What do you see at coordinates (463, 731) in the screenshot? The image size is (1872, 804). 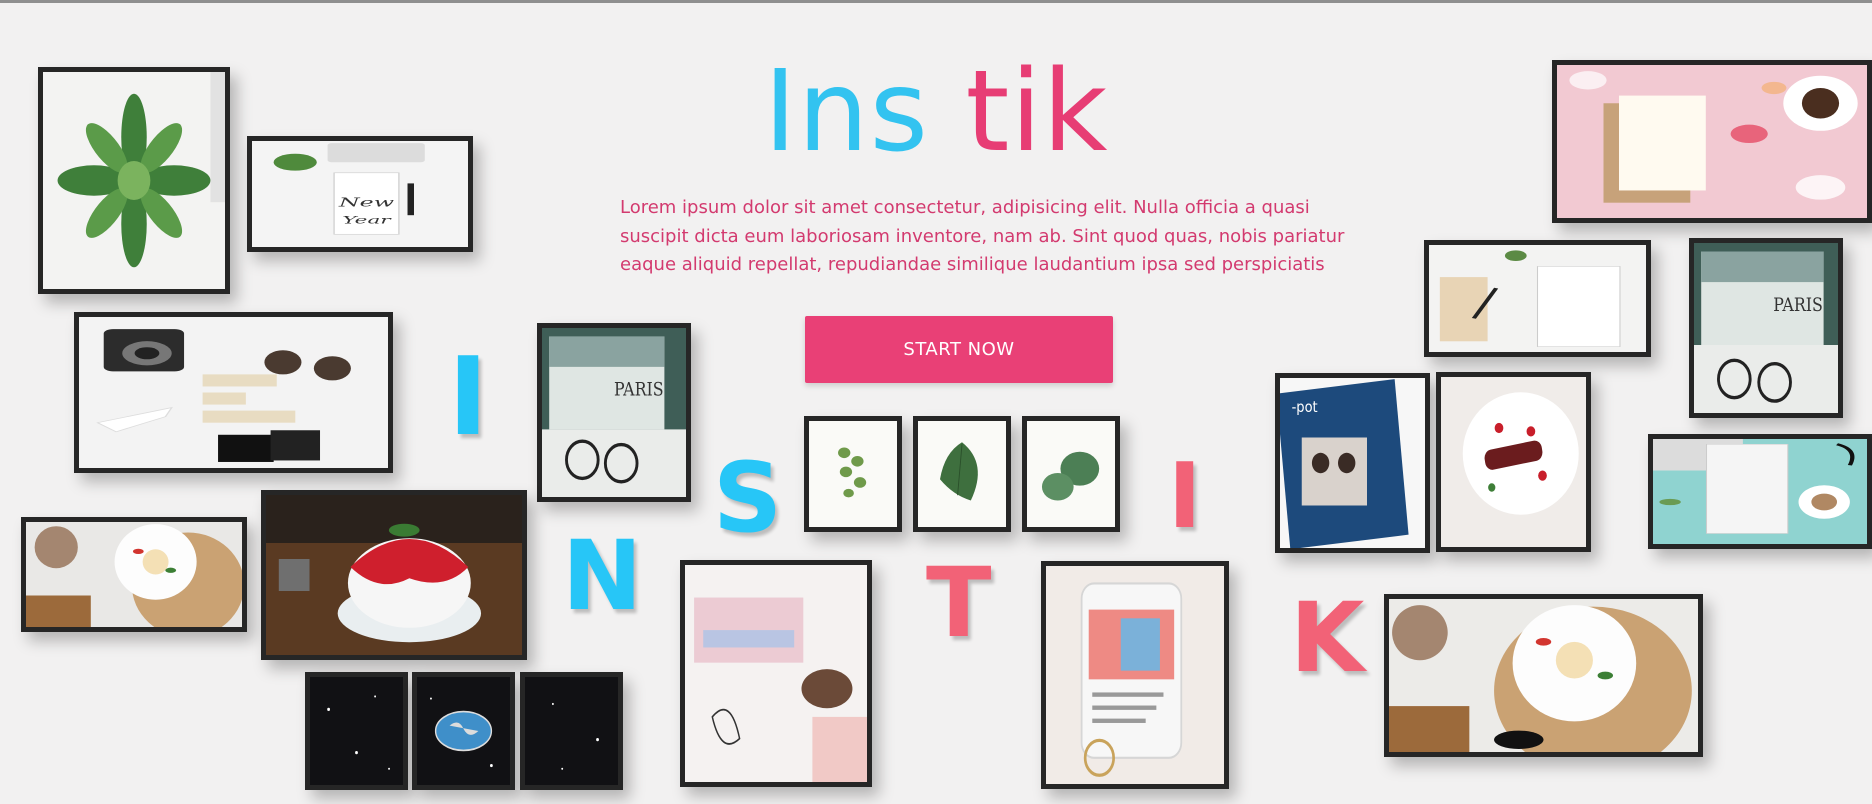 I see `space-globe-photo` at bounding box center [463, 731].